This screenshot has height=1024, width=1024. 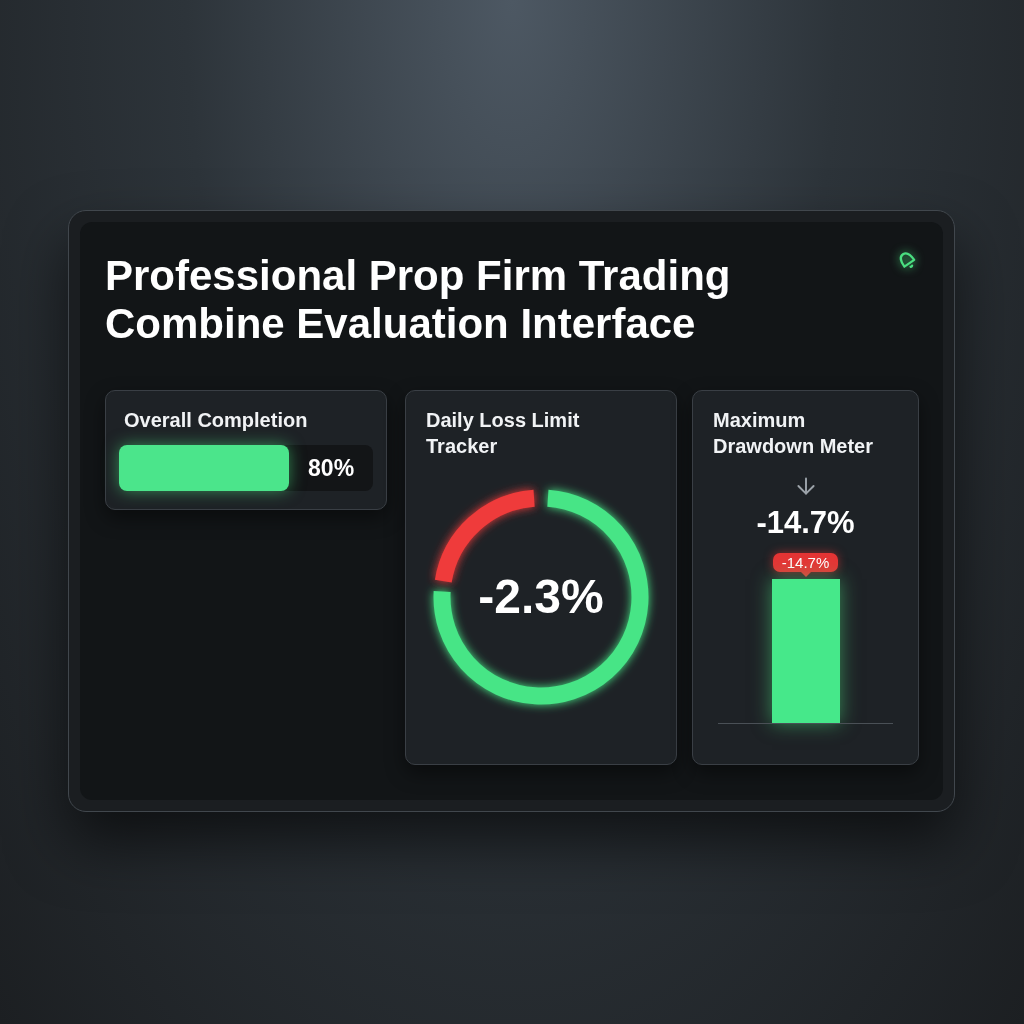 I want to click on card-title: Overall Completion, so click(x=216, y=420).